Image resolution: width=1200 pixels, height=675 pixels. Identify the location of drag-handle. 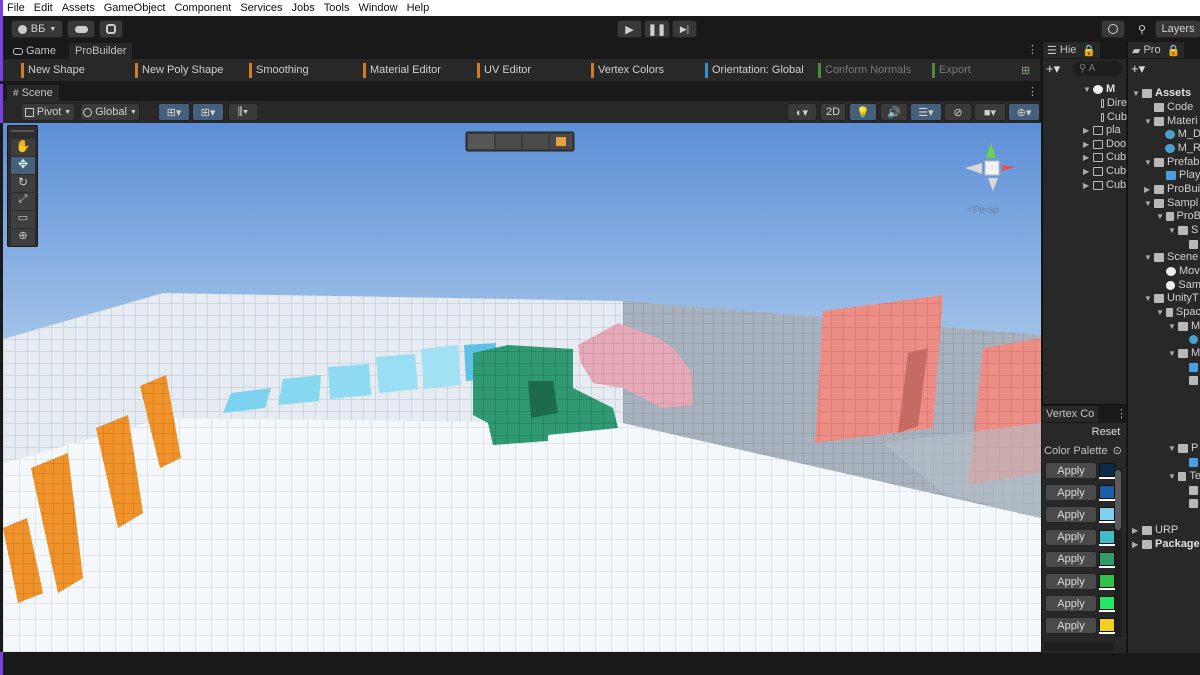
(22, 131).